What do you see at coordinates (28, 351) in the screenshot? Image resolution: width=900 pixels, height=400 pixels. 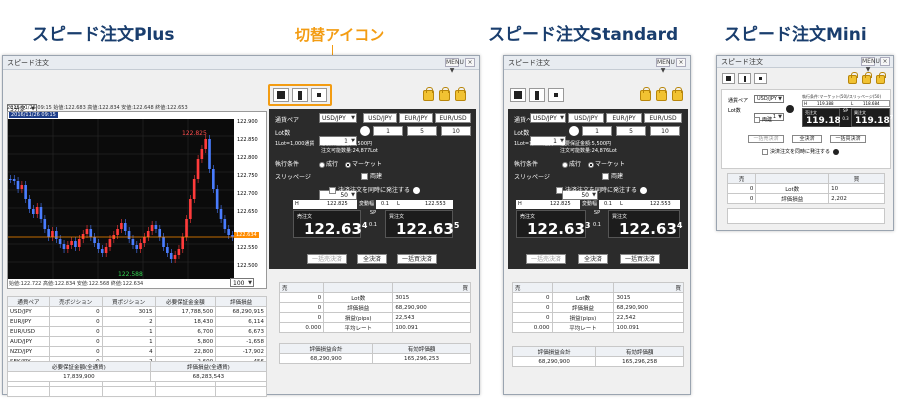 I see `position-pair: NZD/JPY` at bounding box center [28, 351].